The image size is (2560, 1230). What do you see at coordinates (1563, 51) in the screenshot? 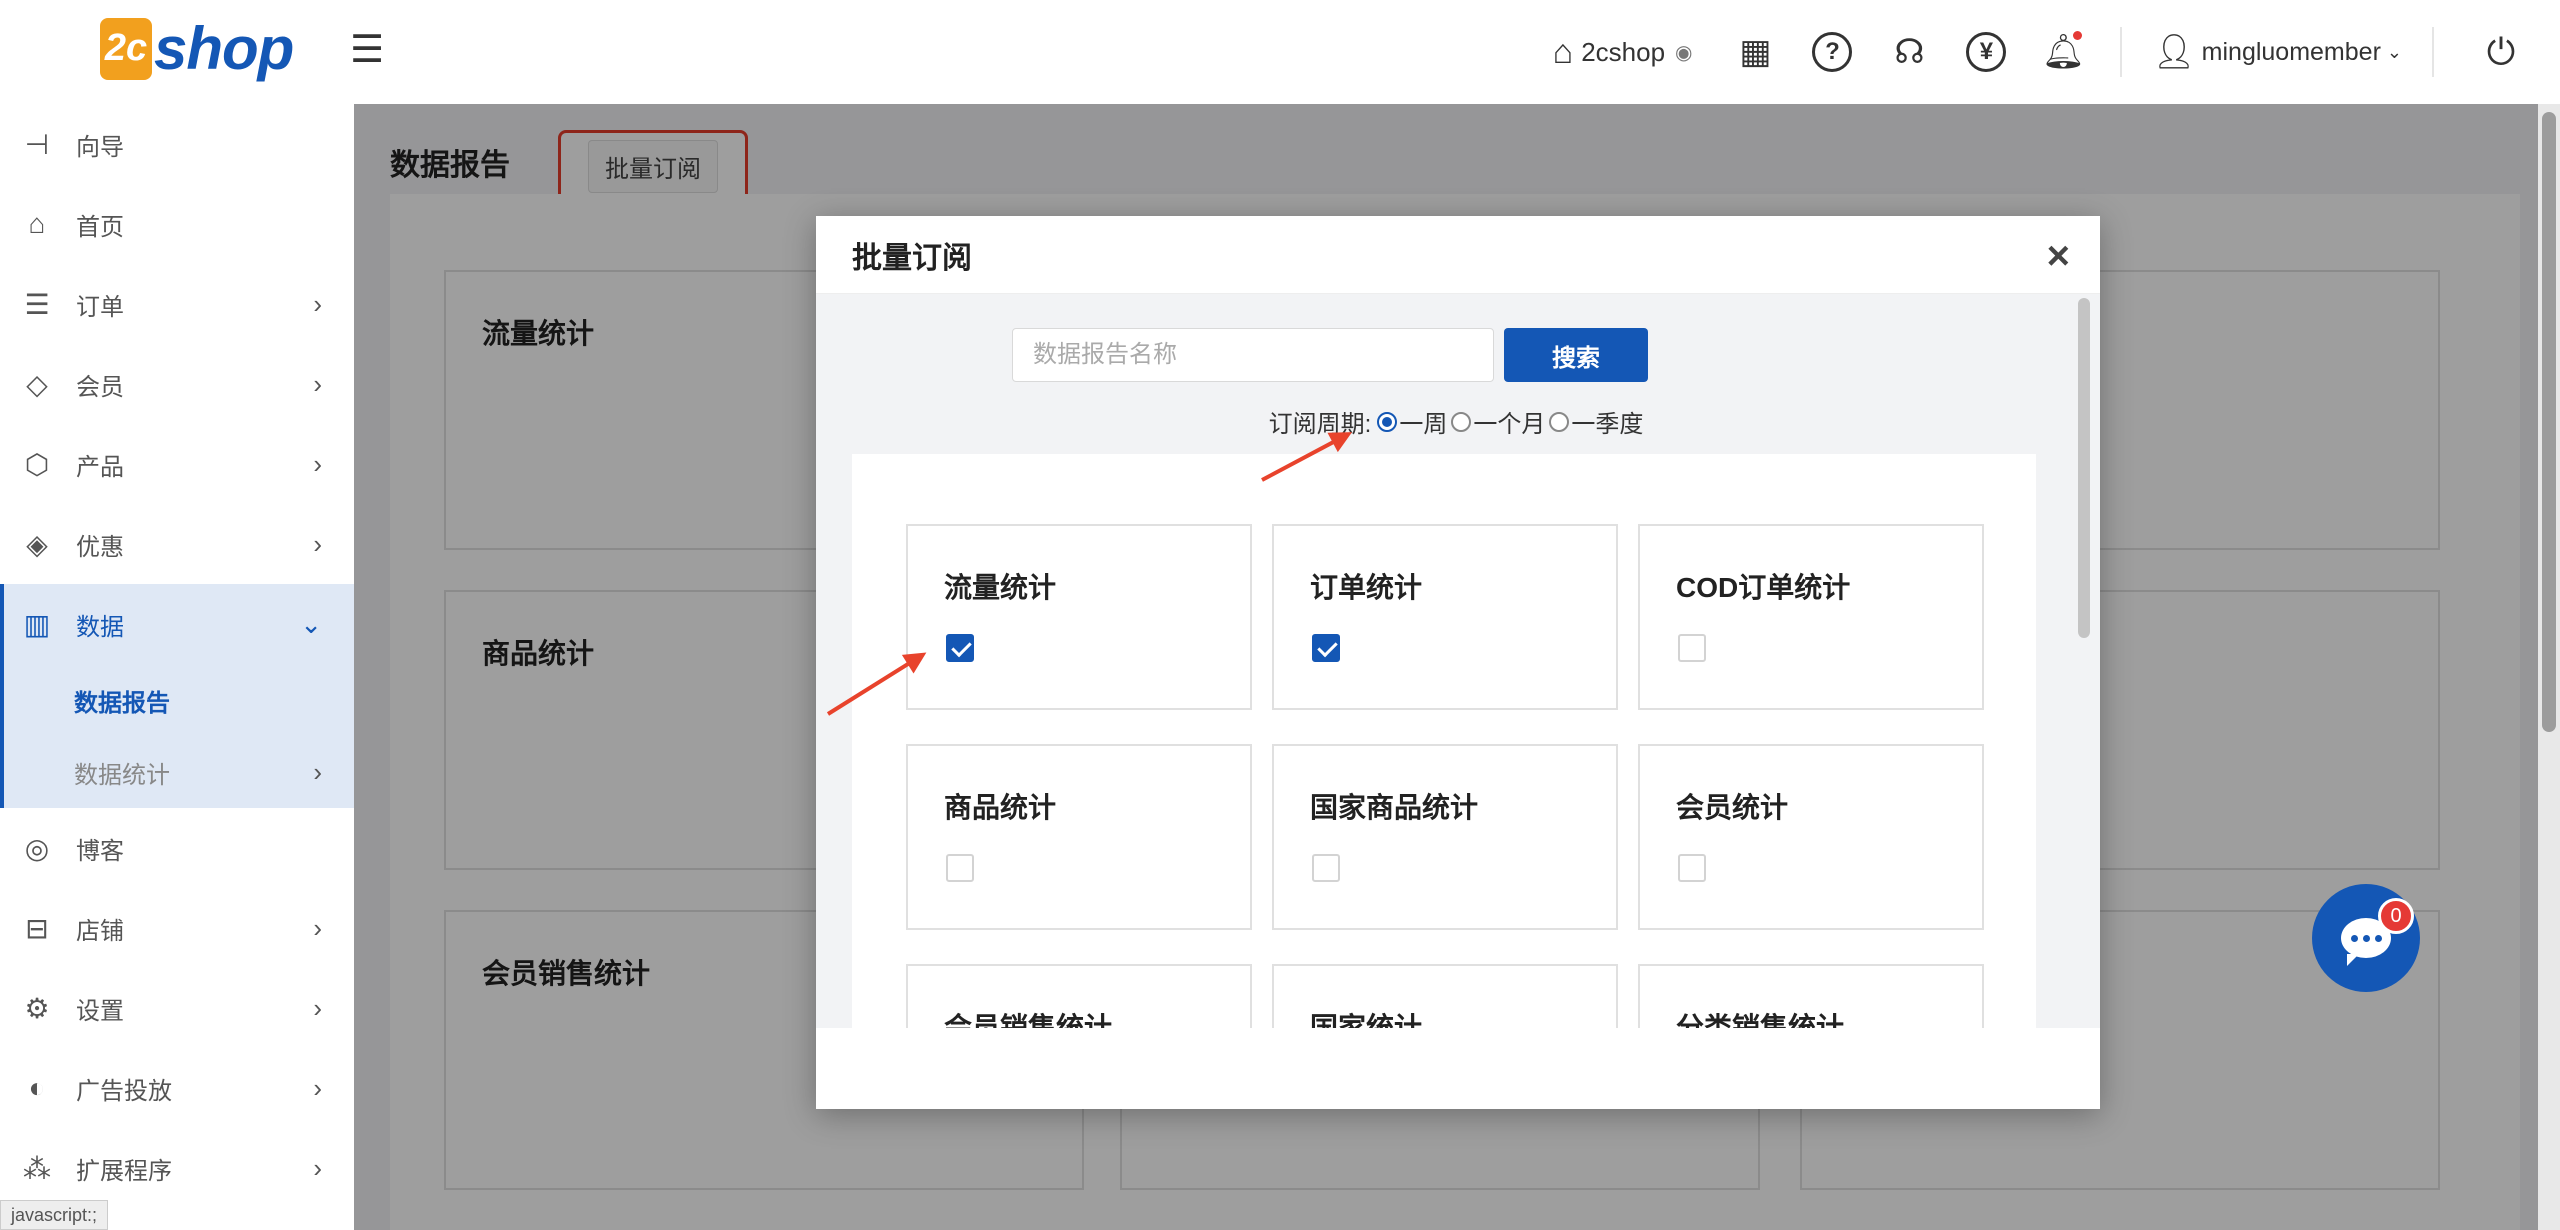
I see `storefront-icon: ⌂` at bounding box center [1563, 51].